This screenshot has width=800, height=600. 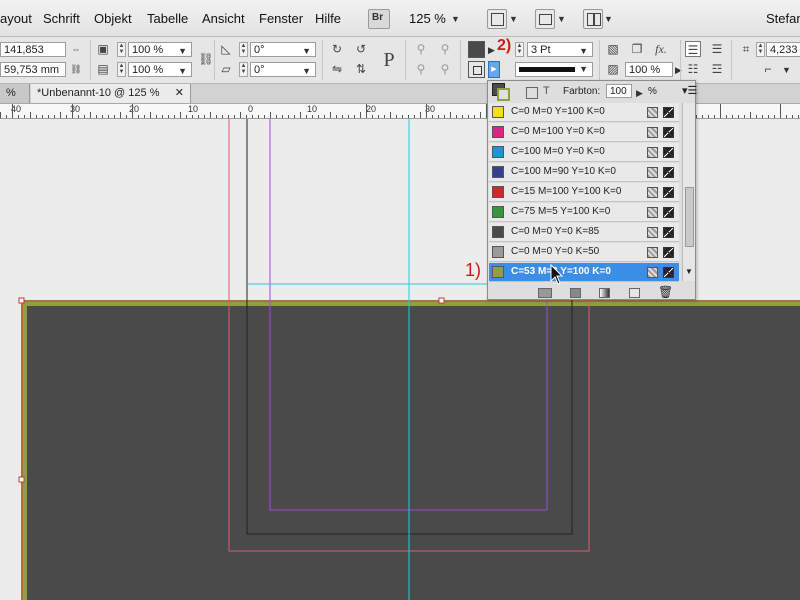 What do you see at coordinates (637, 49) in the screenshot?
I see `shadow-box-icon: ❐` at bounding box center [637, 49].